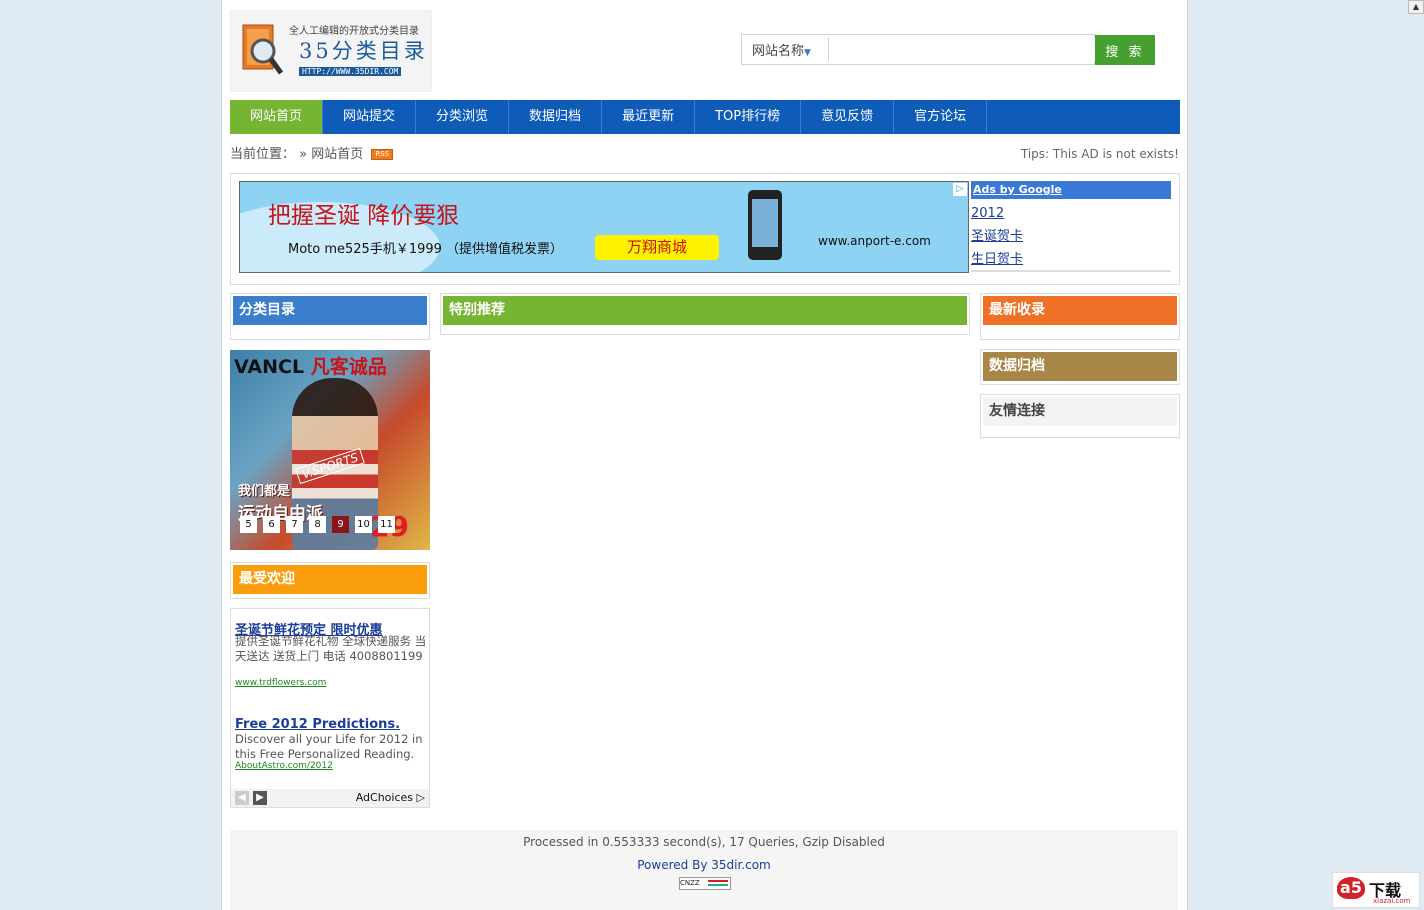 This screenshot has height=910, width=1424. Describe the element at coordinates (277, 117) in the screenshot. I see `nav-item-home: 网站首页` at that location.